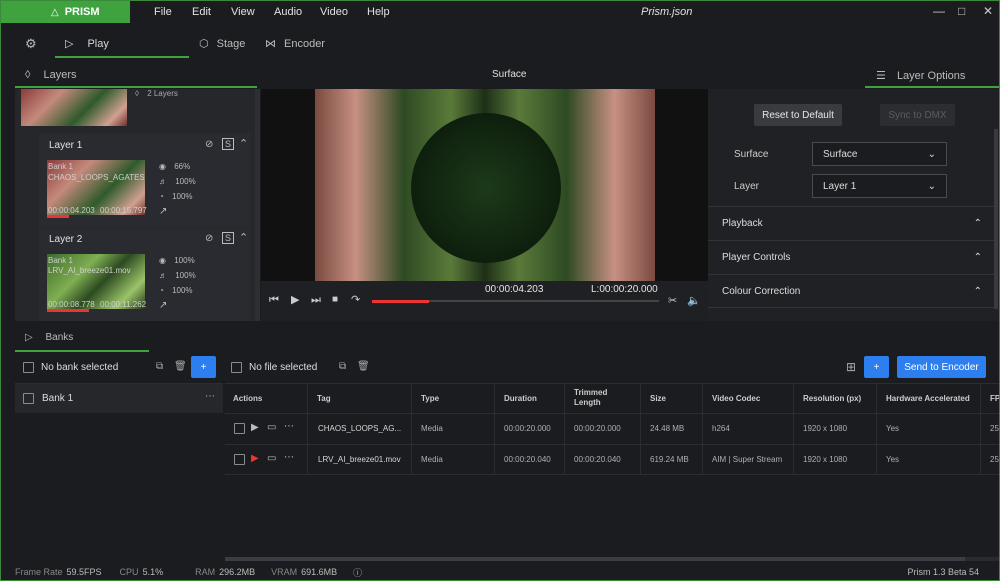 Image resolution: width=1000 pixels, height=581 pixels. Describe the element at coordinates (599, 398) in the screenshot. I see `col-trimmed: Trimmed Length` at that location.